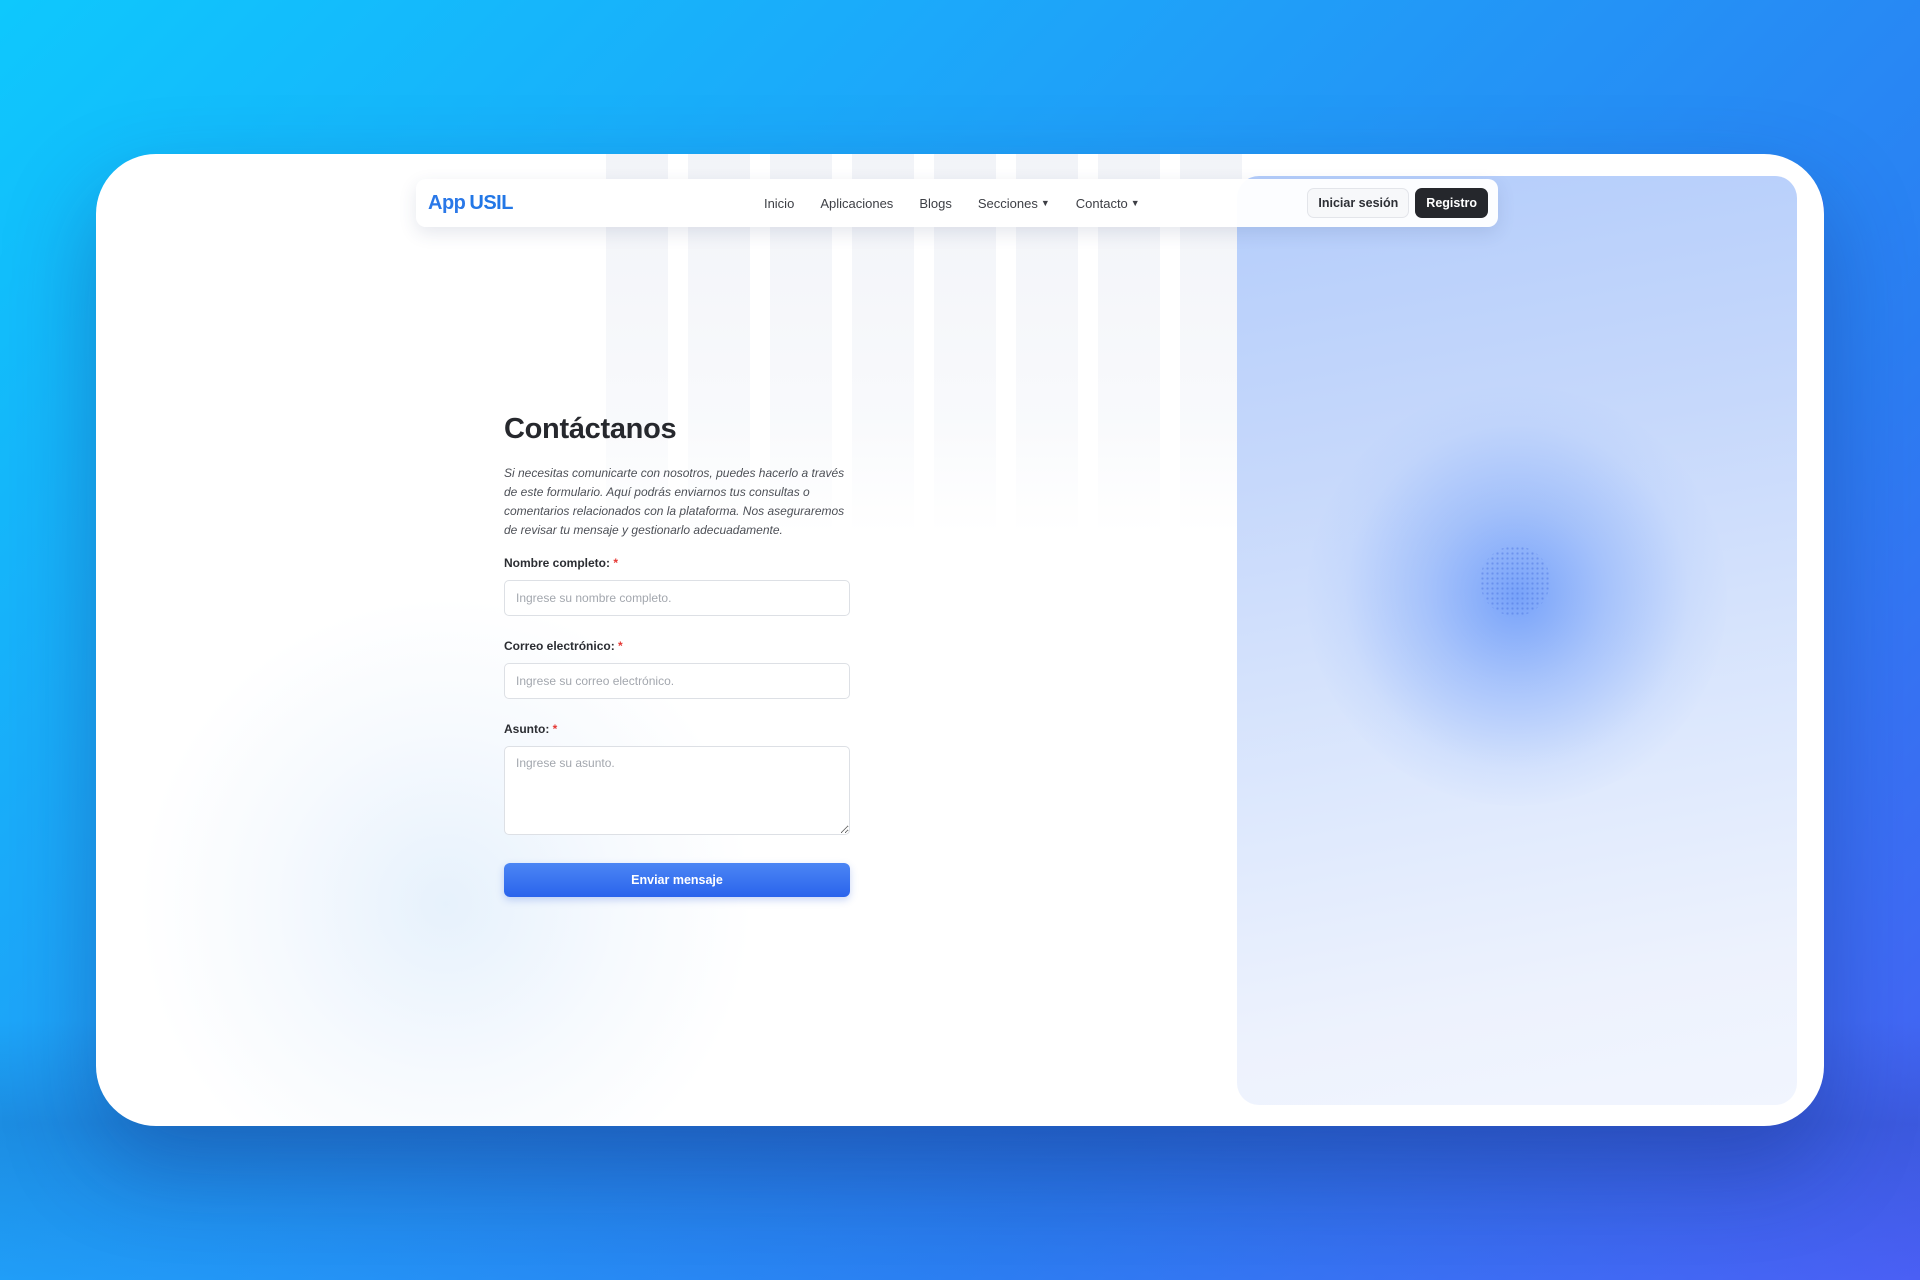 The image size is (1920, 1280). I want to click on nav-link-label: Inicio, so click(779, 203).